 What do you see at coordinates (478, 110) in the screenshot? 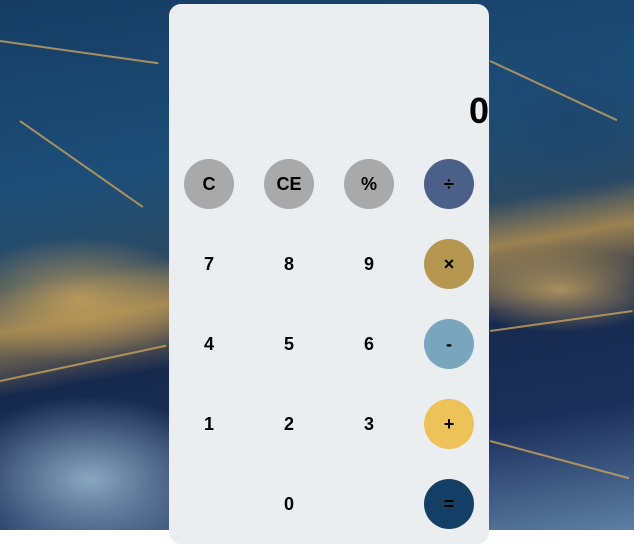
I see `calculator-display: 0` at bounding box center [478, 110].